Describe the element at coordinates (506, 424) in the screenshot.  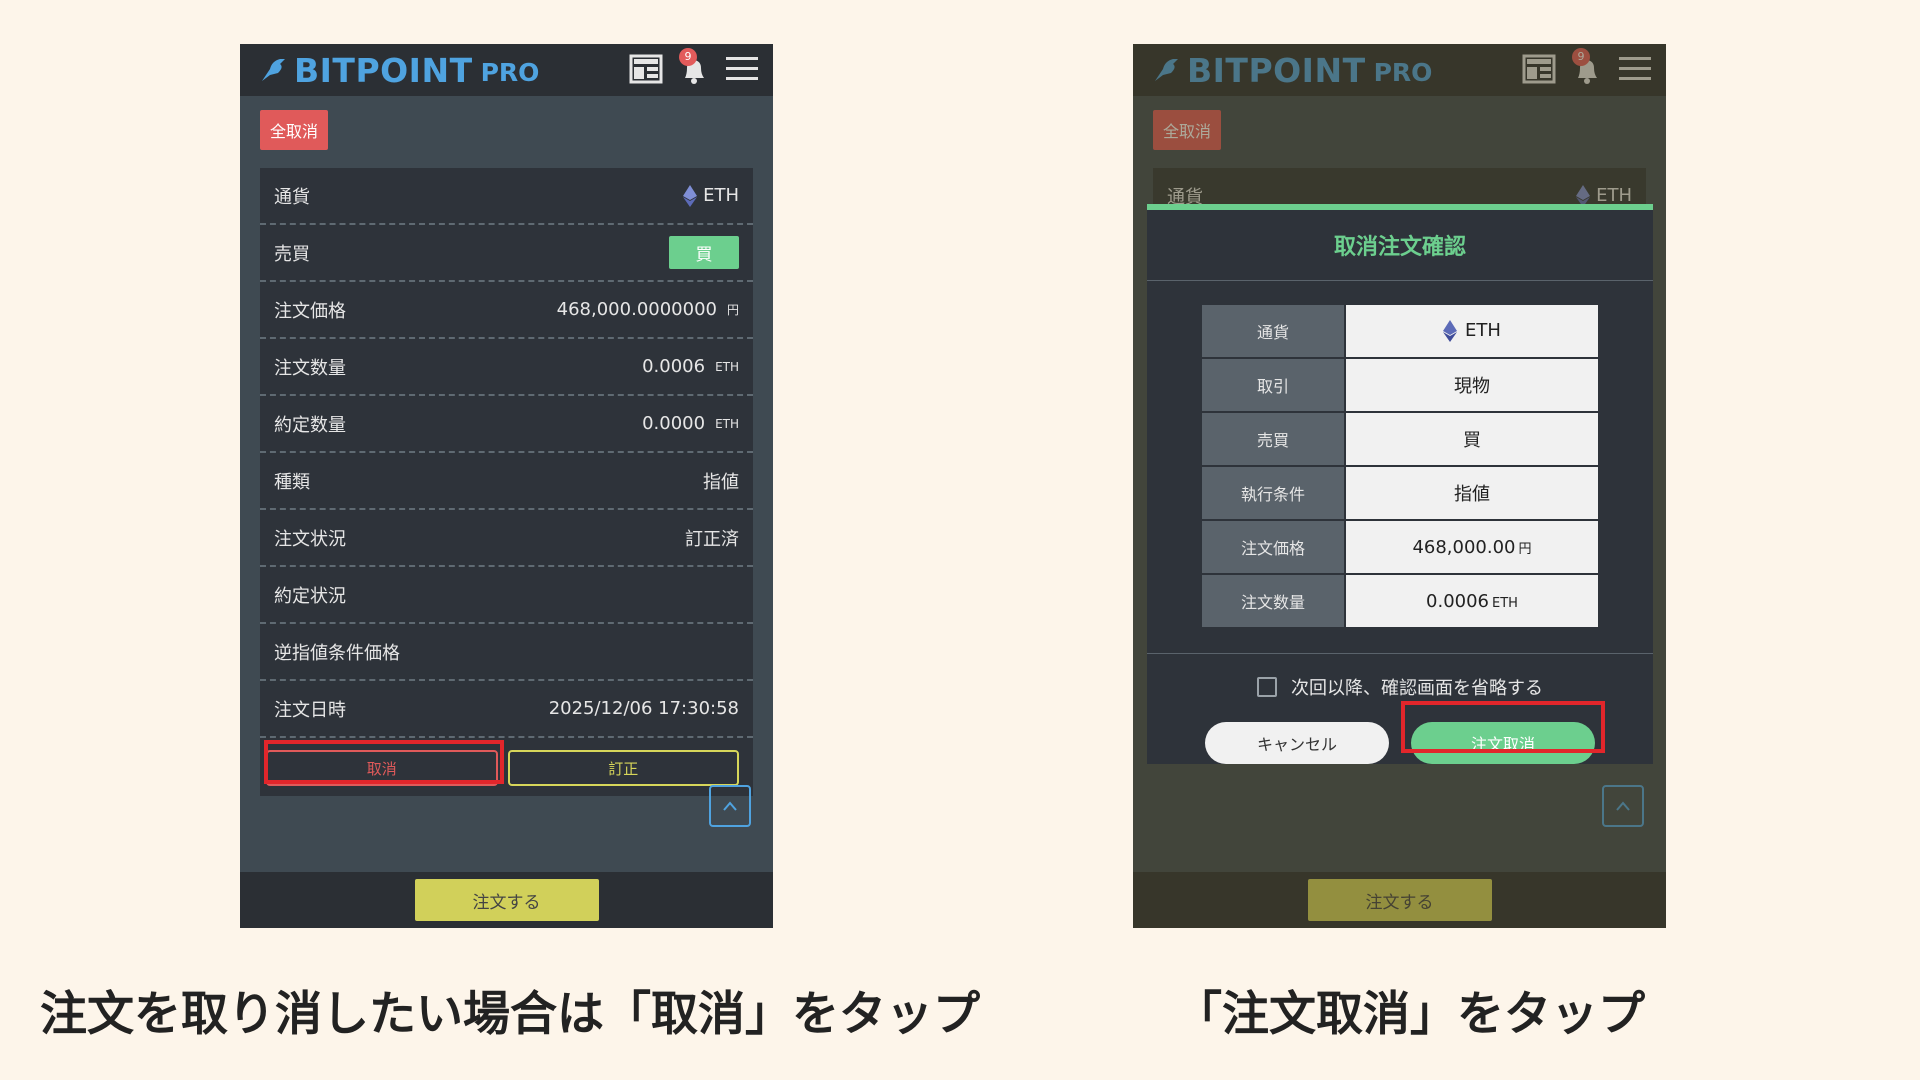
I see `row-filled-quantity: 約定数量 0.0000 ETH` at that location.